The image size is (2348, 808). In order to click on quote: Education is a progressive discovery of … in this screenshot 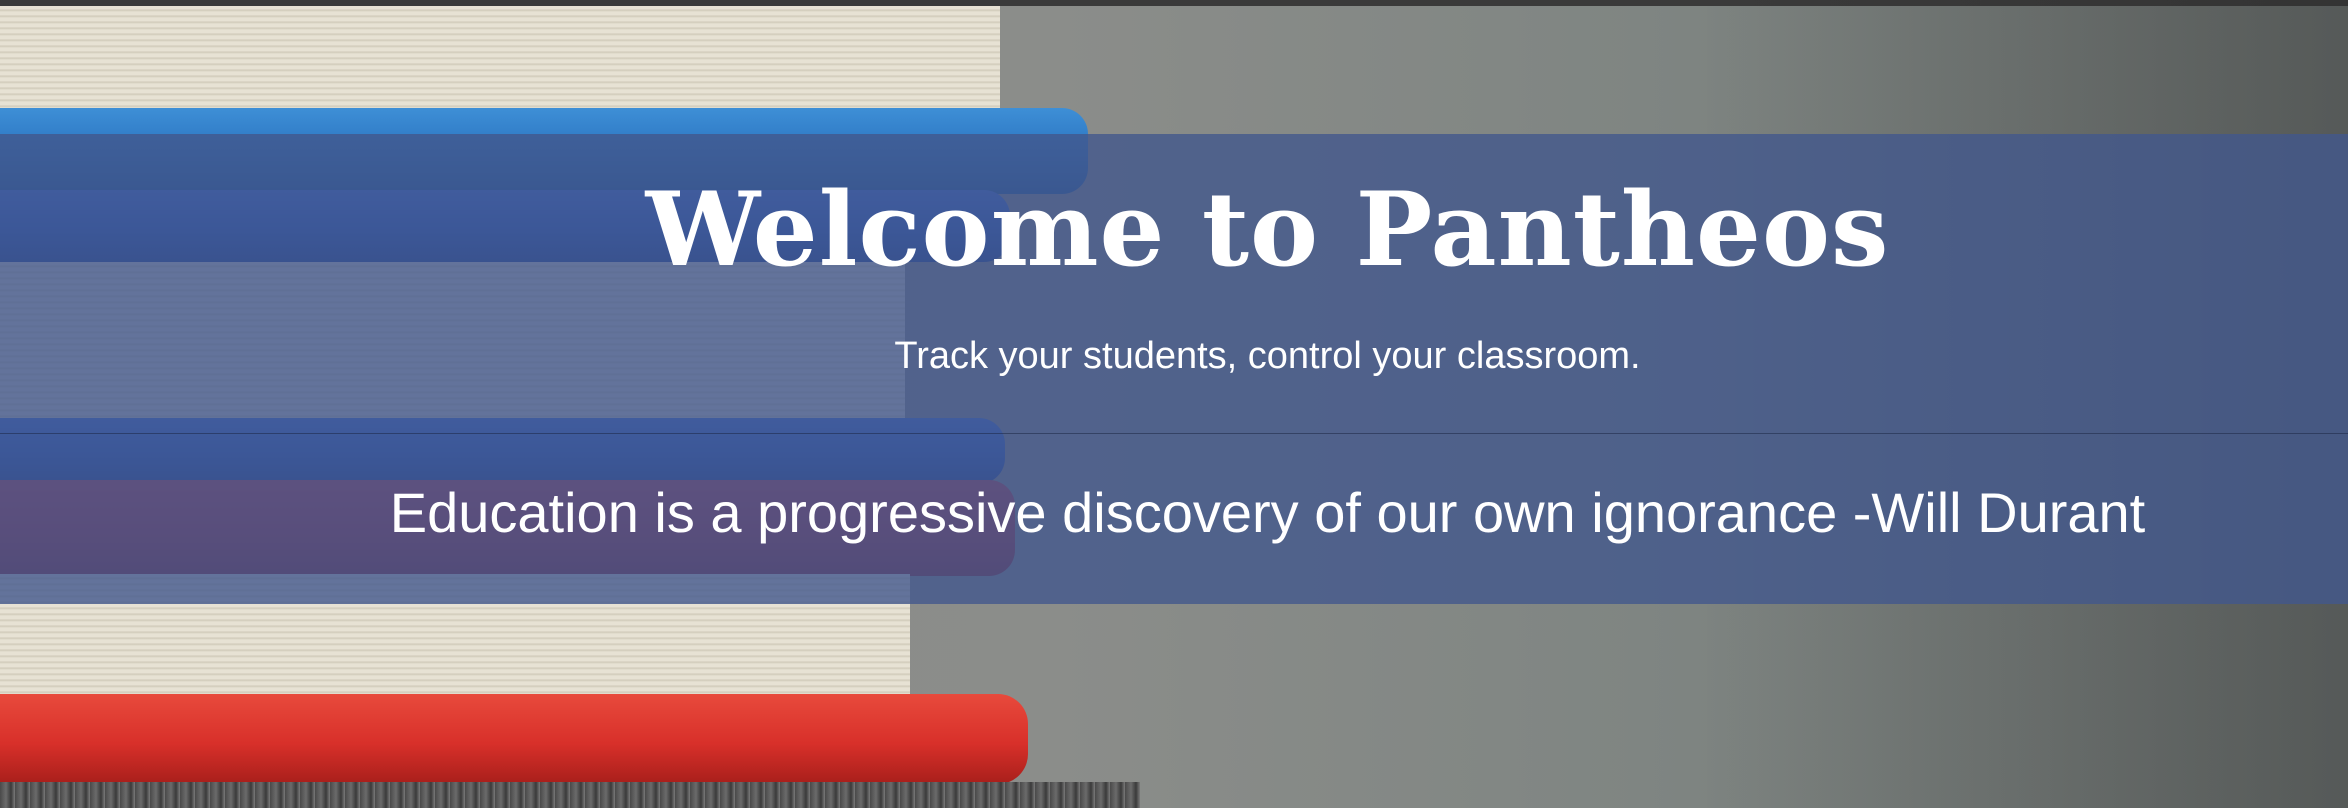, I will do `click(1267, 512)`.